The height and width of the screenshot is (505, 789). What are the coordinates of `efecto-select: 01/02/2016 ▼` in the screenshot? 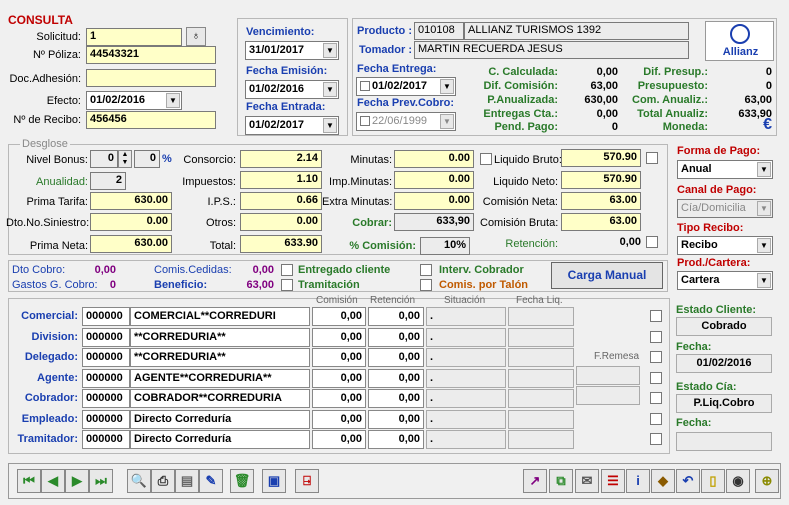 It's located at (134, 100).